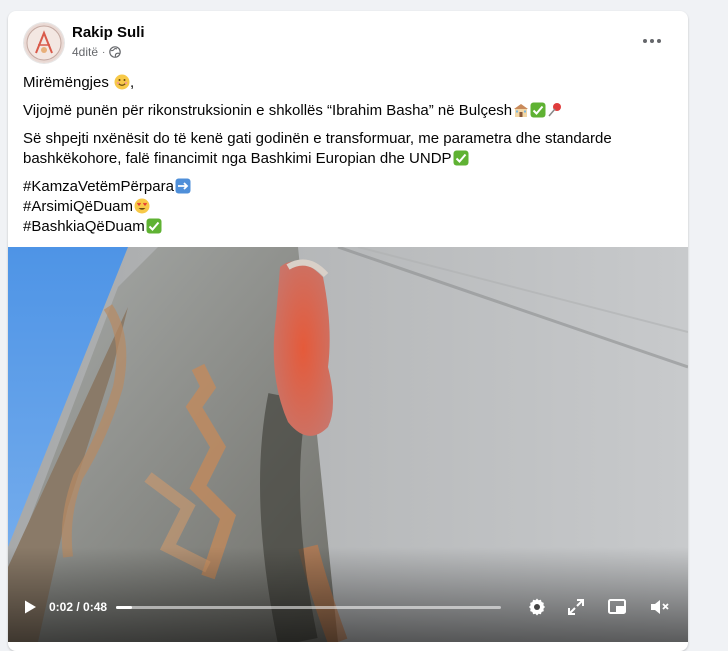  What do you see at coordinates (537, 607) in the screenshot?
I see `settings-gear-icon` at bounding box center [537, 607].